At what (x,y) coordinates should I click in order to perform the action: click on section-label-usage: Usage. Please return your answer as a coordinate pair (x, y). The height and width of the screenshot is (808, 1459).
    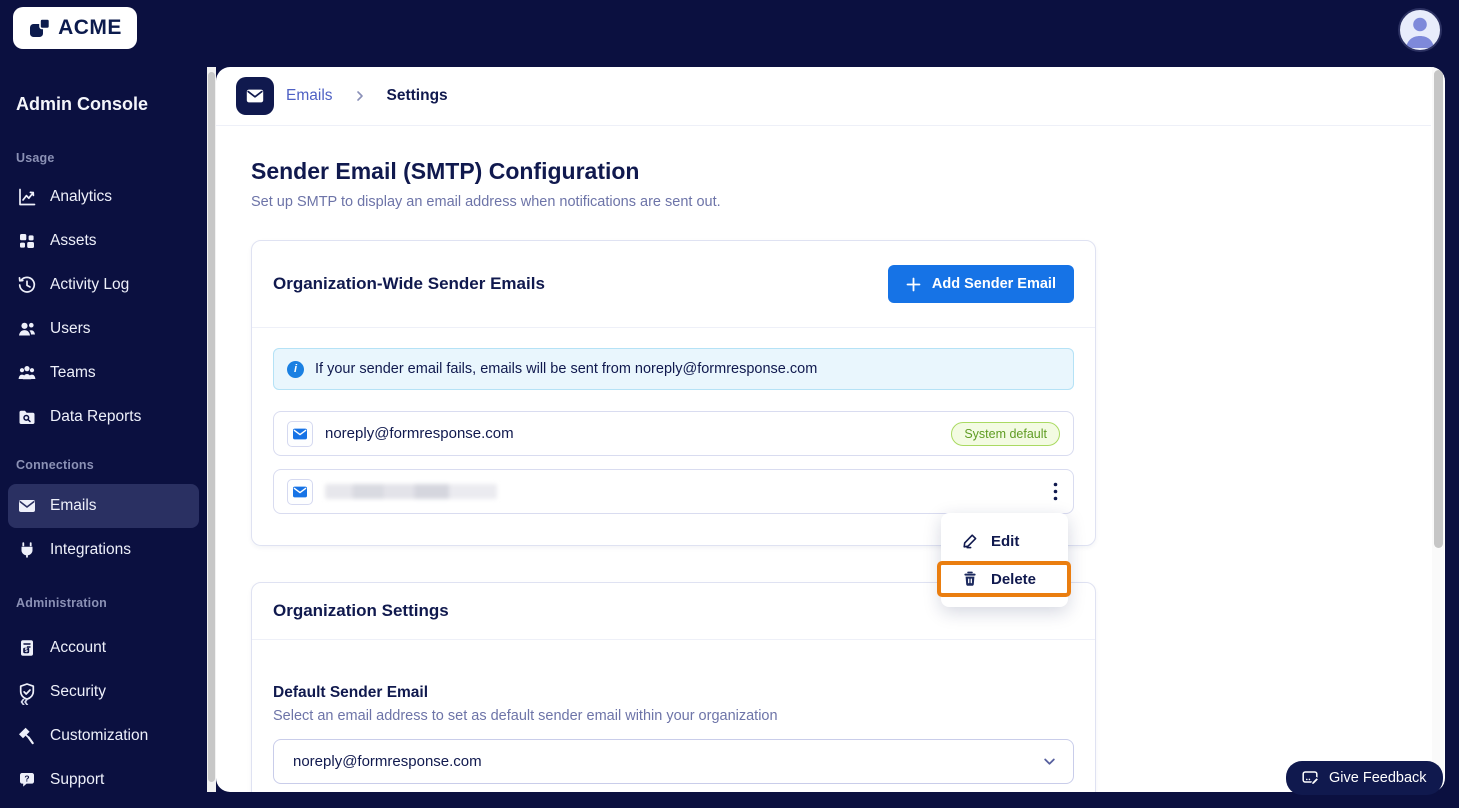
    Looking at the image, I should click on (35, 158).